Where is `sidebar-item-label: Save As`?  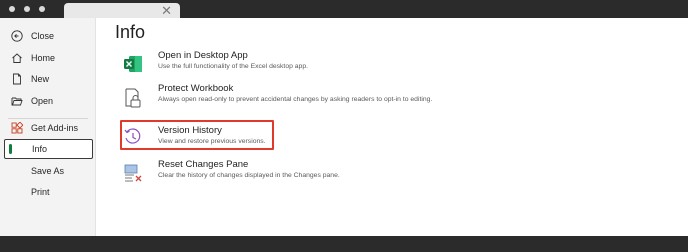 sidebar-item-label: Save As is located at coordinates (48, 171).